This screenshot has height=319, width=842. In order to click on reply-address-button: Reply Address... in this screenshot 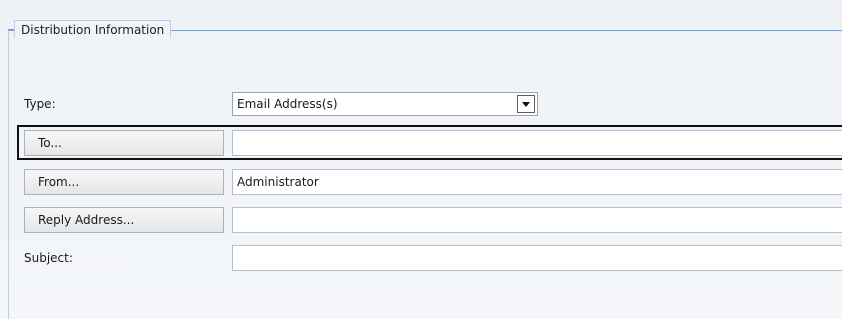, I will do `click(124, 220)`.